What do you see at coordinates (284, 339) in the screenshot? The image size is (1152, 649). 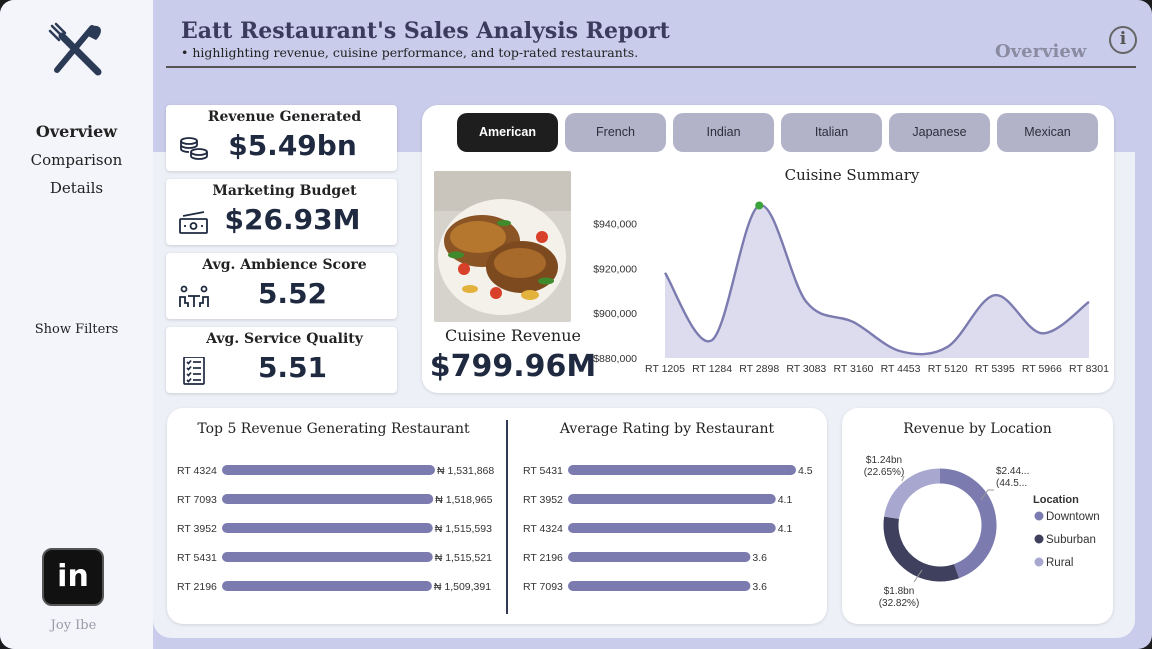 I see `kpi-label: Avg. Service Quality` at bounding box center [284, 339].